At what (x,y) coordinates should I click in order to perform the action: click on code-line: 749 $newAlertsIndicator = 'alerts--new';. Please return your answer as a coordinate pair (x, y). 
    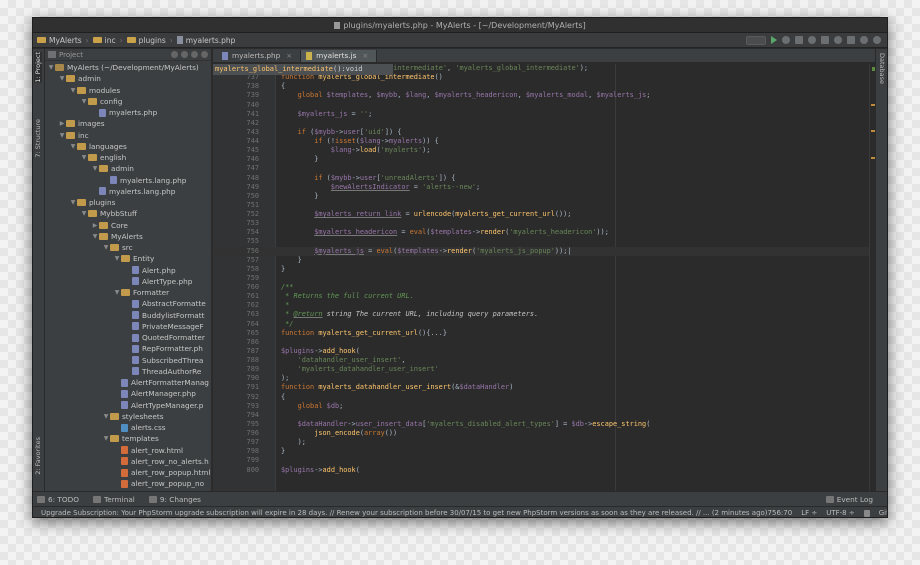
    Looking at the image, I should click on (545, 187).